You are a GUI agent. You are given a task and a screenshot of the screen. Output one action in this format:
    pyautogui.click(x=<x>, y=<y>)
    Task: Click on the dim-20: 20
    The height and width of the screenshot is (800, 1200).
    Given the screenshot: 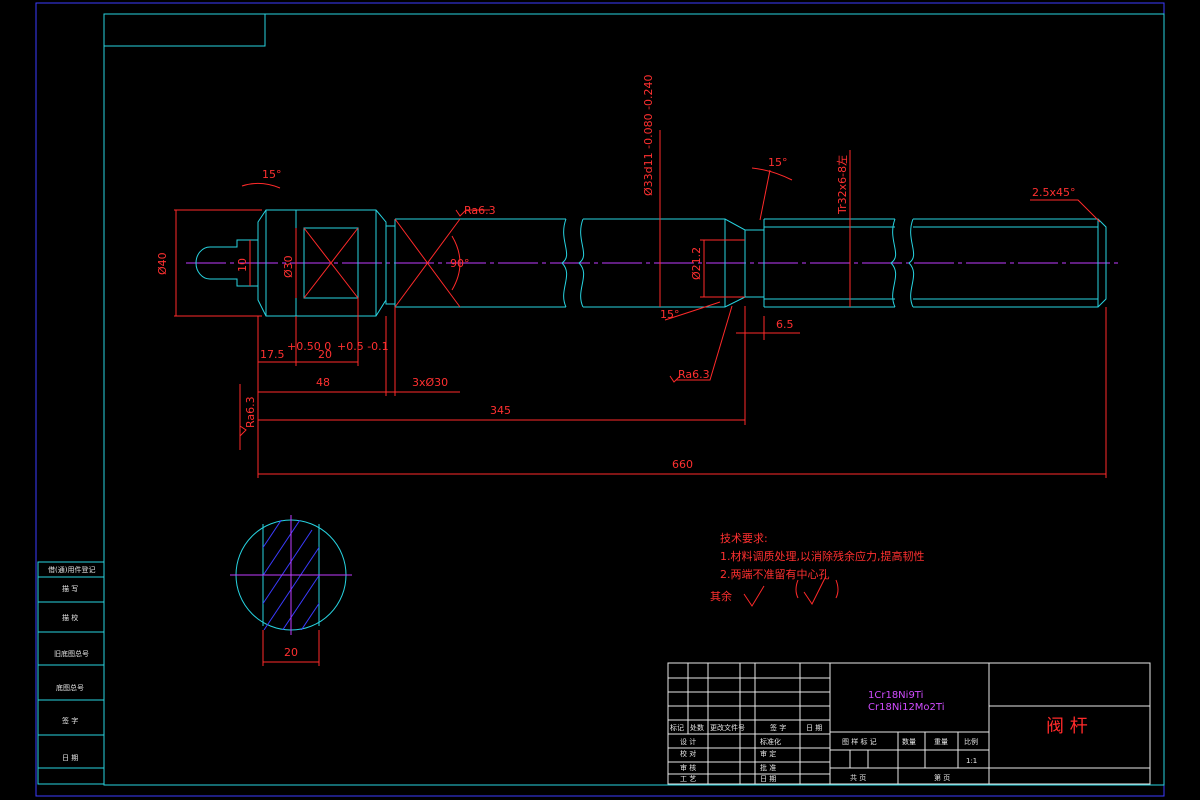 What is the action you would take?
    pyautogui.click(x=325, y=354)
    